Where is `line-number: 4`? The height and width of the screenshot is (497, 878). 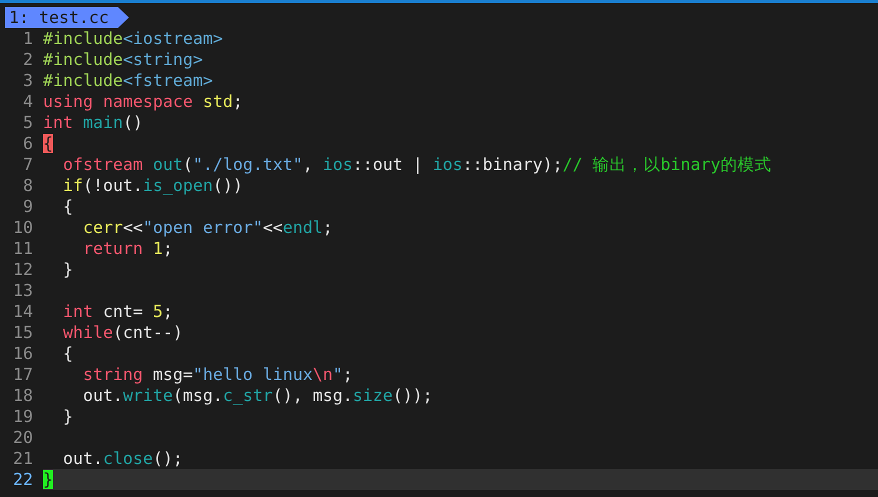 line-number: 4 is located at coordinates (28, 101).